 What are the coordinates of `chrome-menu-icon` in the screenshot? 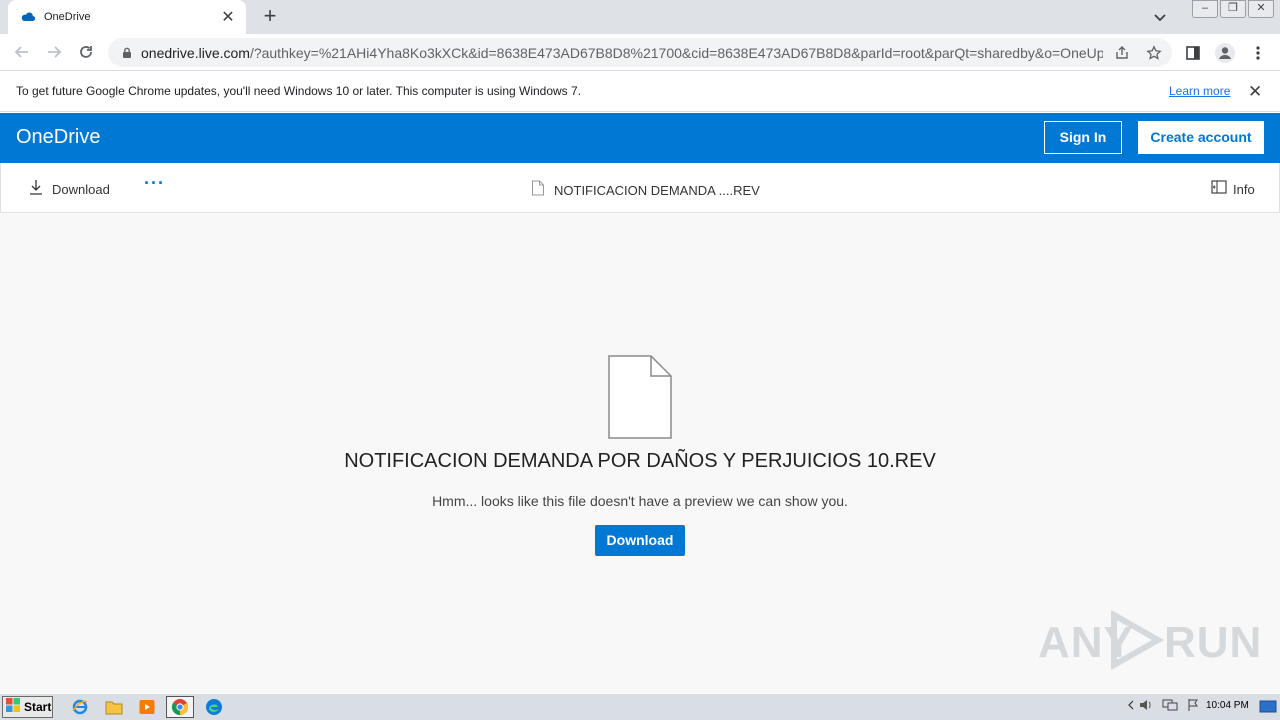 It's located at (1258, 53).